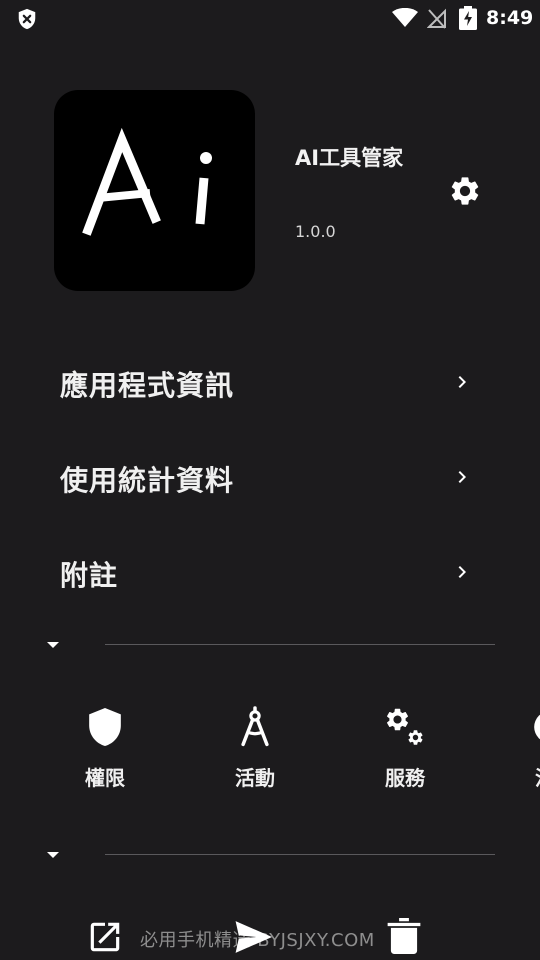  I want to click on app-icon, so click(154, 190).